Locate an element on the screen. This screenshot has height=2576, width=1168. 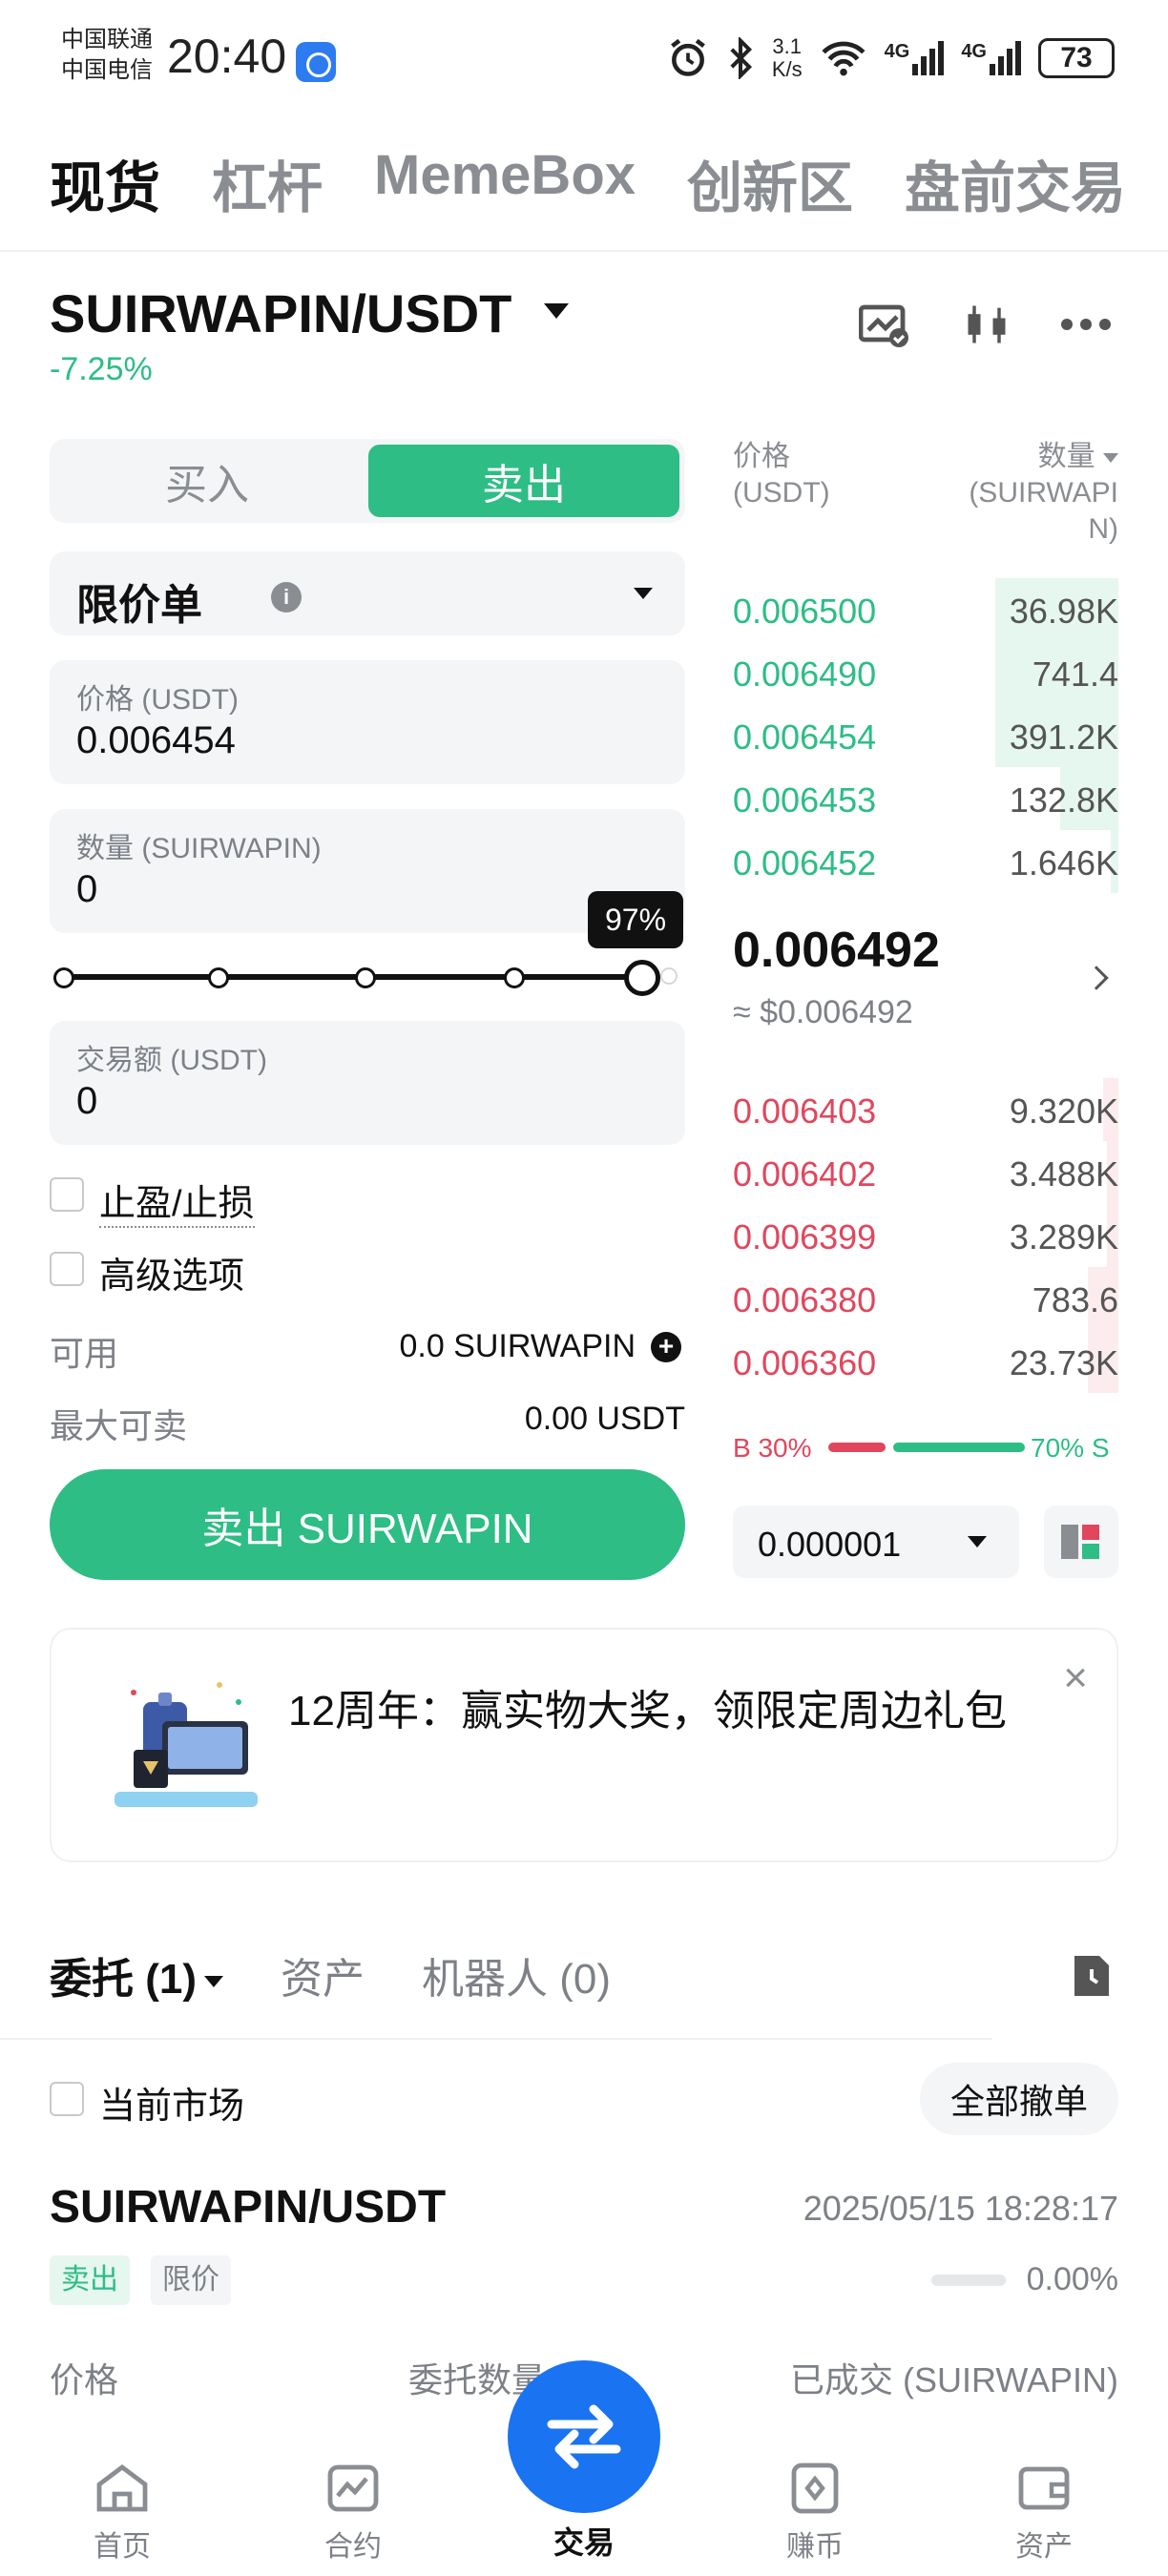
tab-bots: 机器人 (0) is located at coordinates (516, 1974).